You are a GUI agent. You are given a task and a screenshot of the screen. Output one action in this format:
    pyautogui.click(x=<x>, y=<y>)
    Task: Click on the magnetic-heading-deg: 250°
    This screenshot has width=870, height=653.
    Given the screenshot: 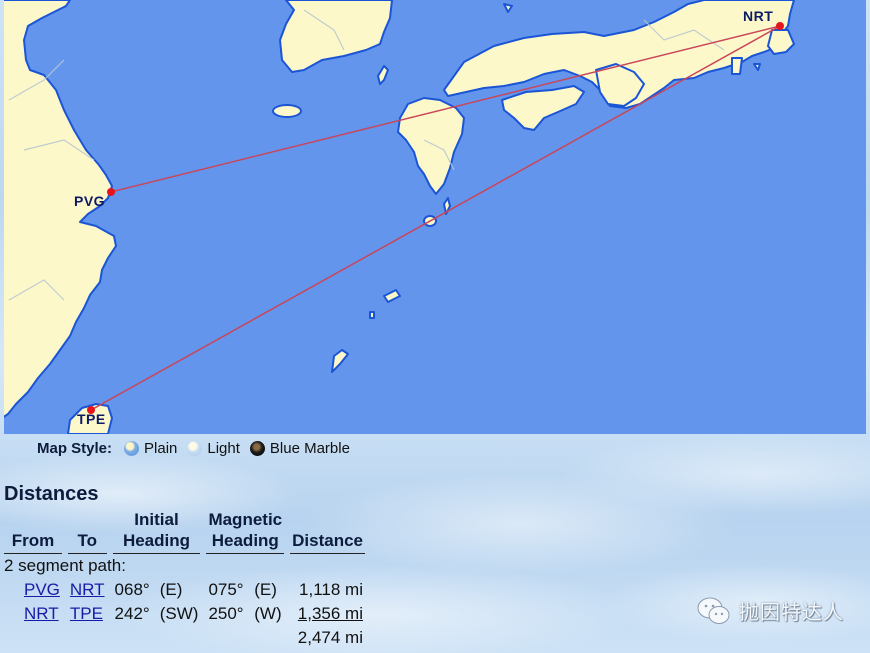 What is the action you would take?
    pyautogui.click(x=226, y=613)
    